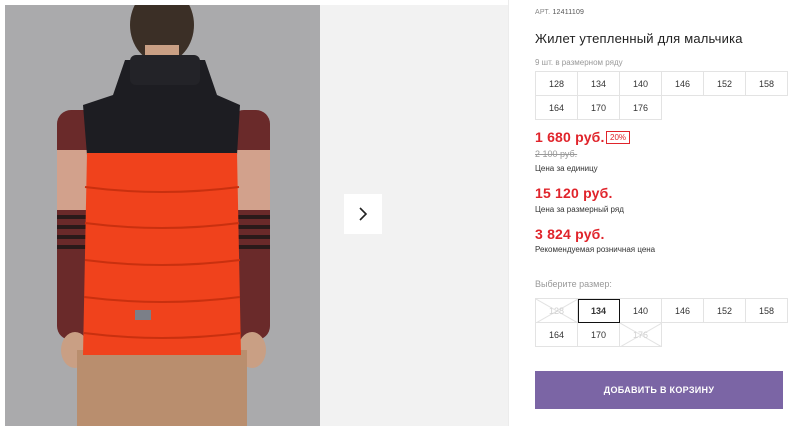 The width and height of the screenshot is (800, 426). I want to click on size-row-cell: 164, so click(557, 108).